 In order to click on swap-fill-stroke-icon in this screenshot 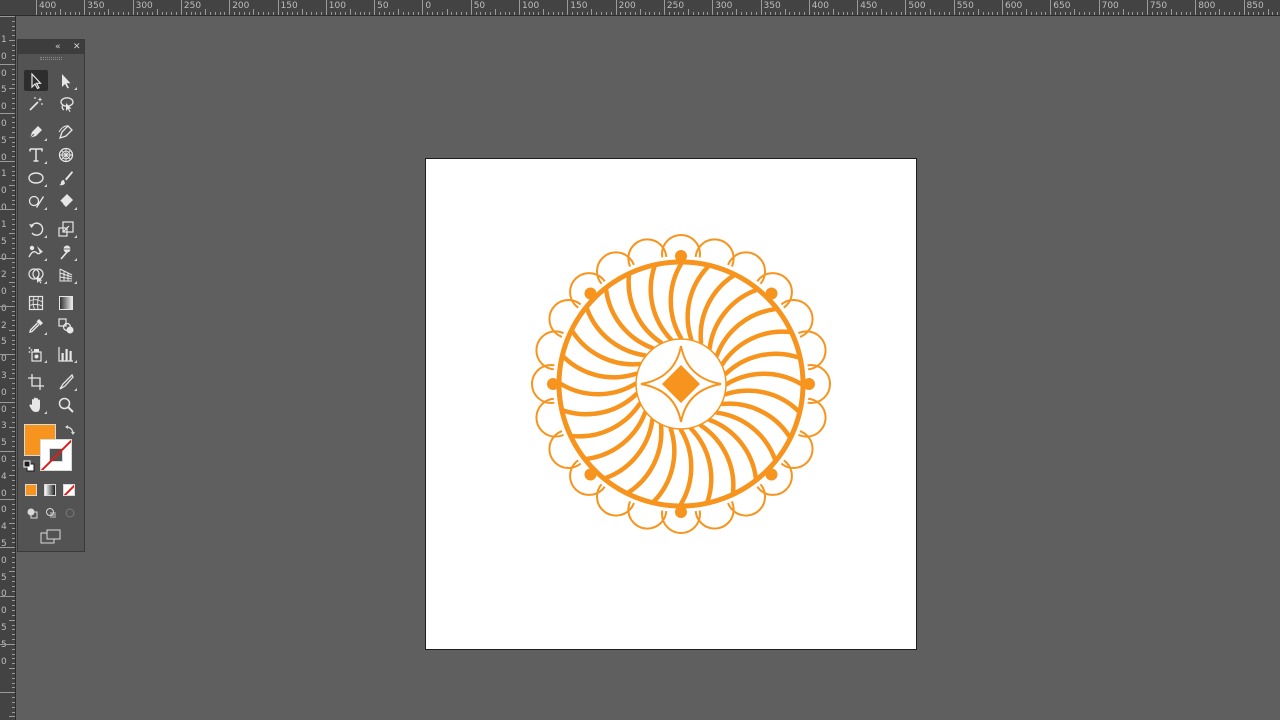, I will do `click(70, 430)`.